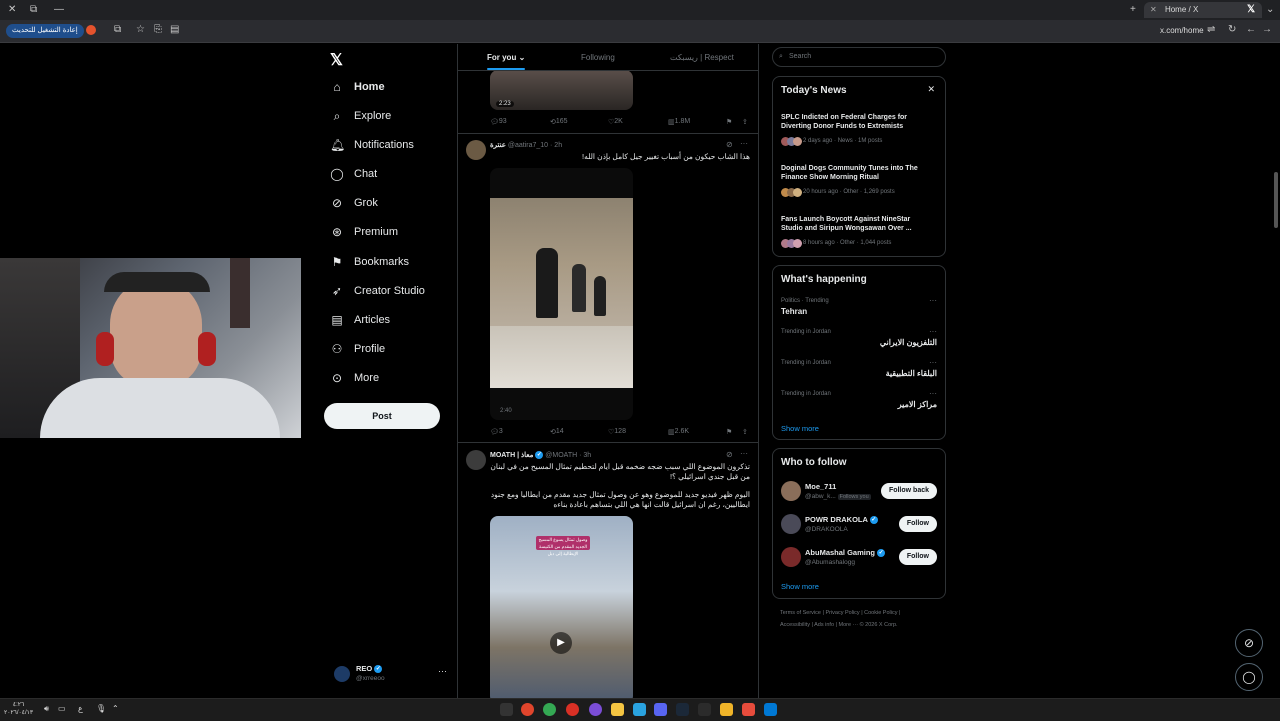 This screenshot has height=721, width=1280. I want to click on profile-badge-icon, so click(91, 30).